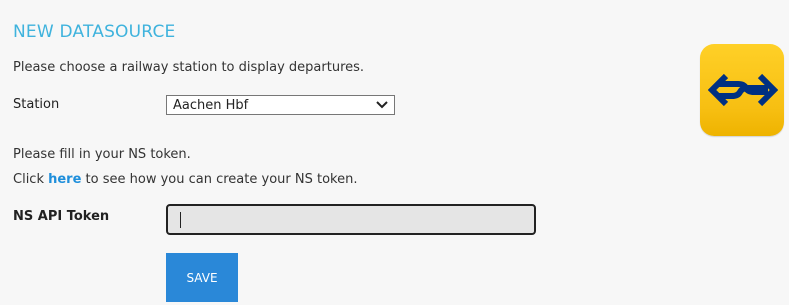 The image size is (789, 305). What do you see at coordinates (211, 105) in the screenshot?
I see `station-select-value: Aachen Hbf` at bounding box center [211, 105].